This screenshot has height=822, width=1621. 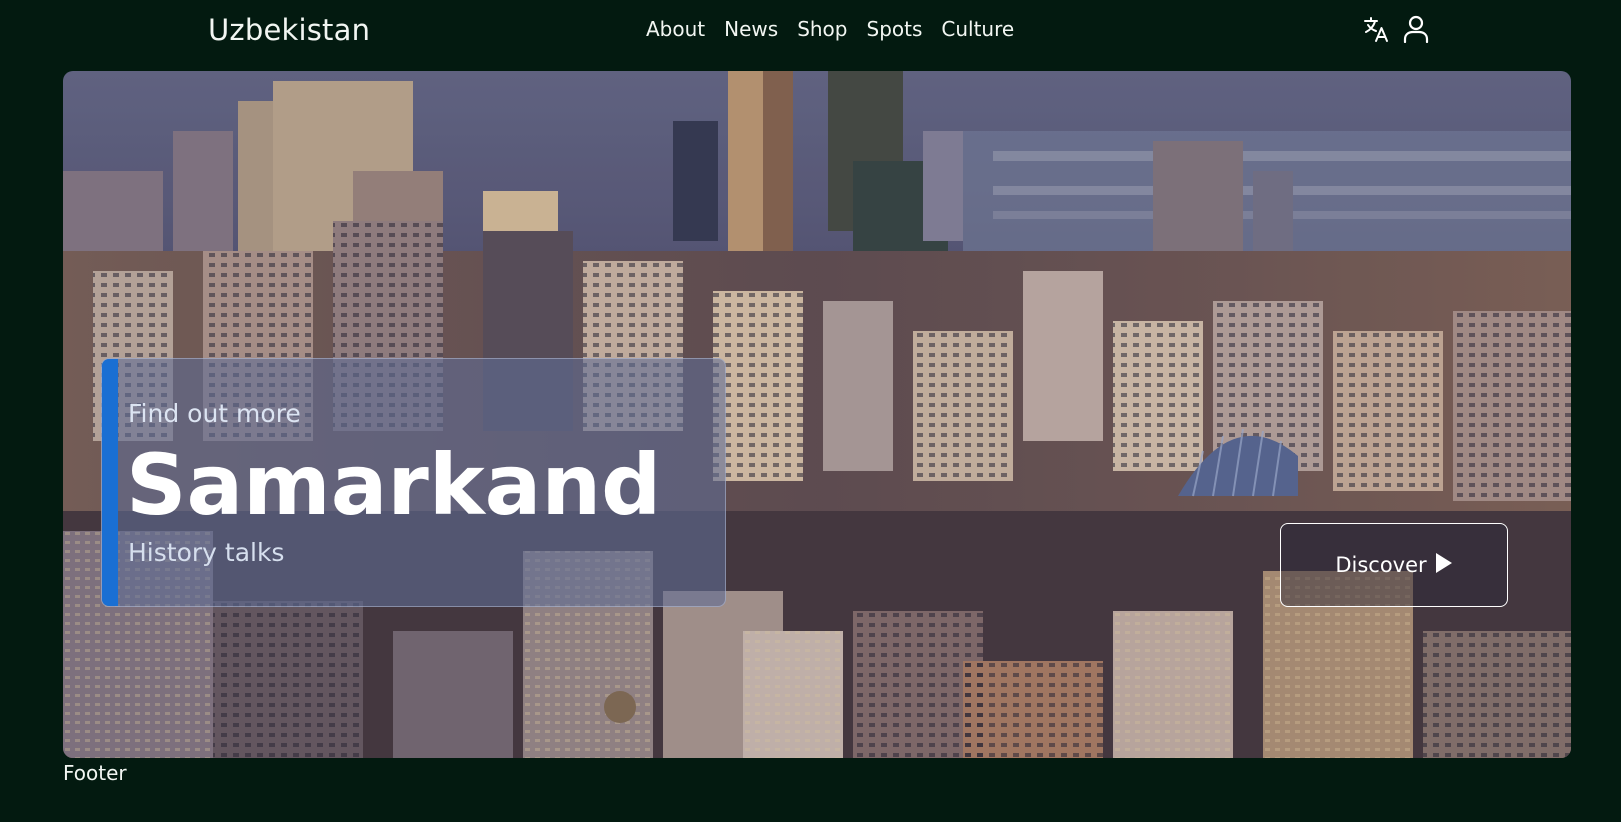 I want to click on main-nav: About News Shop Spots Culture, so click(x=830, y=29).